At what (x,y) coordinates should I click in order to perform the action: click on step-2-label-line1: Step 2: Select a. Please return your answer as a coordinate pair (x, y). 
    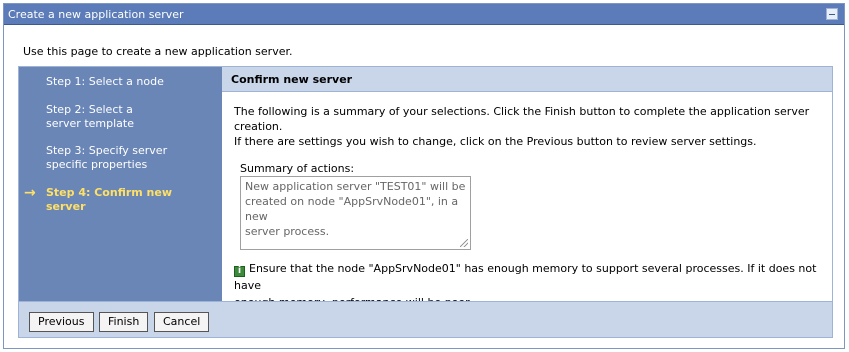
    Looking at the image, I should click on (89, 109).